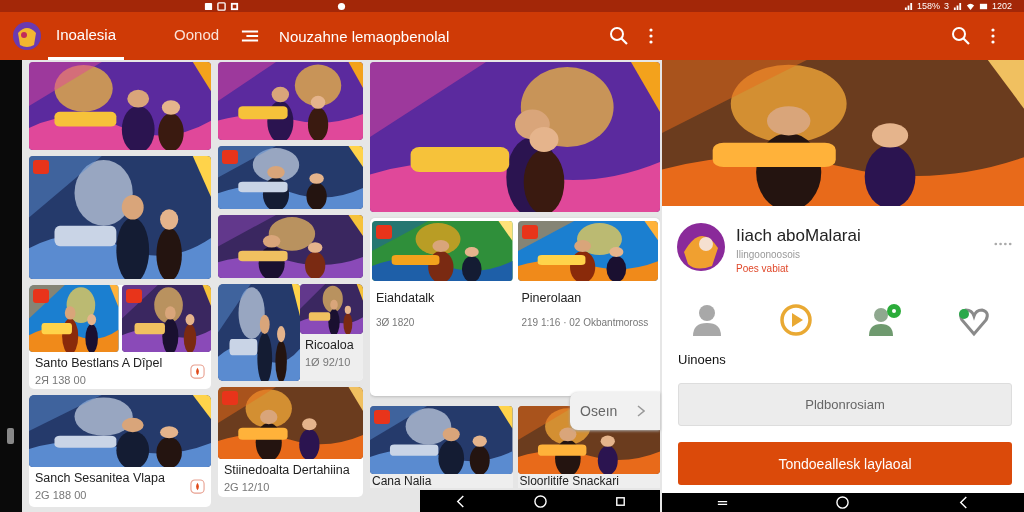 The height and width of the screenshot is (512, 1024). What do you see at coordinates (799, 236) in the screenshot?
I see `game-title: Iiach aboMalarai` at bounding box center [799, 236].